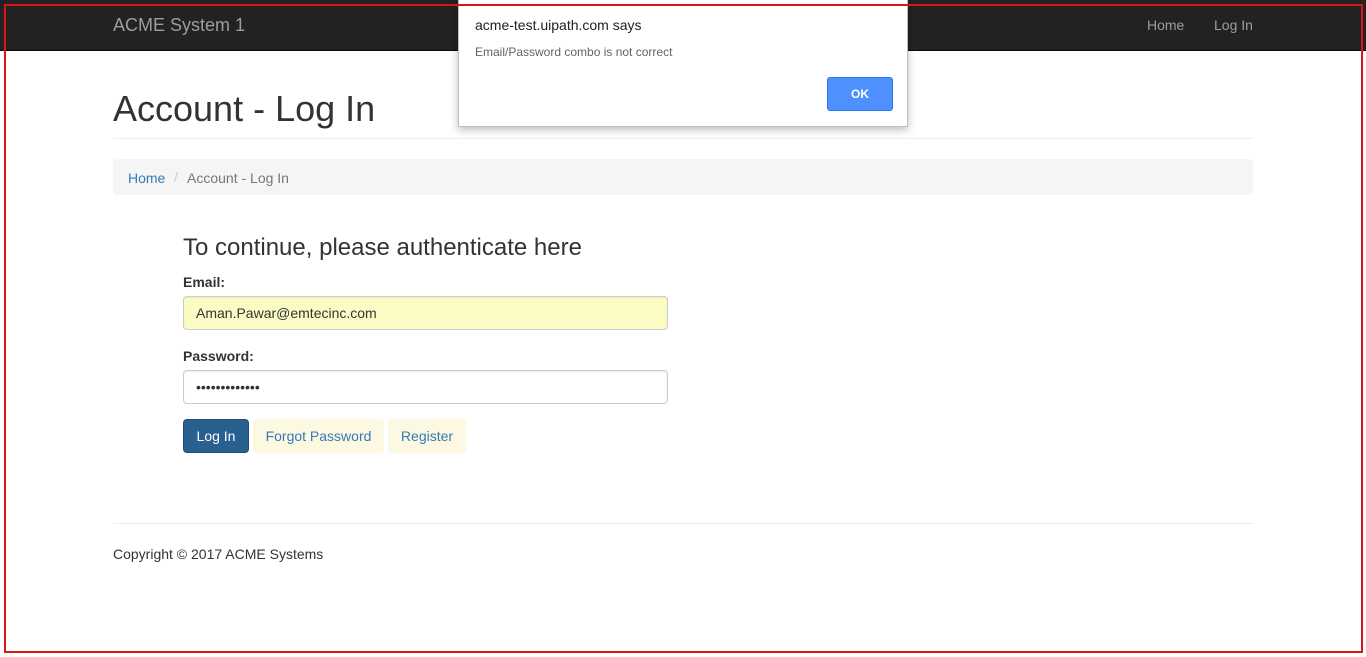  Describe the element at coordinates (574, 52) in the screenshot. I see `alert-message: Email/Password combo is not correct` at that location.